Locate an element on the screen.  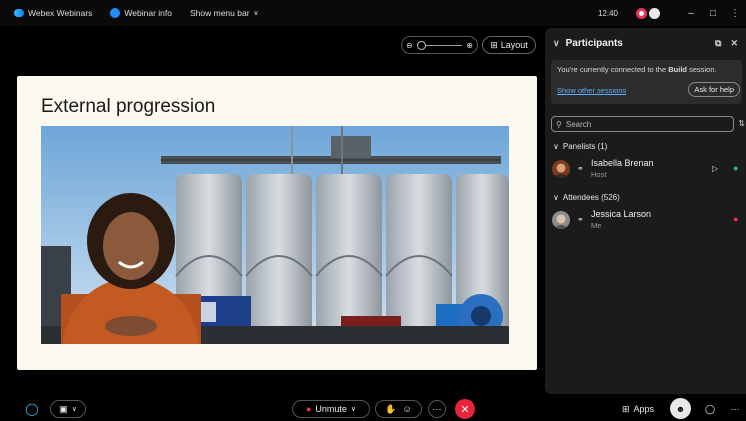
banner-session: Build is located at coordinates (677, 69).